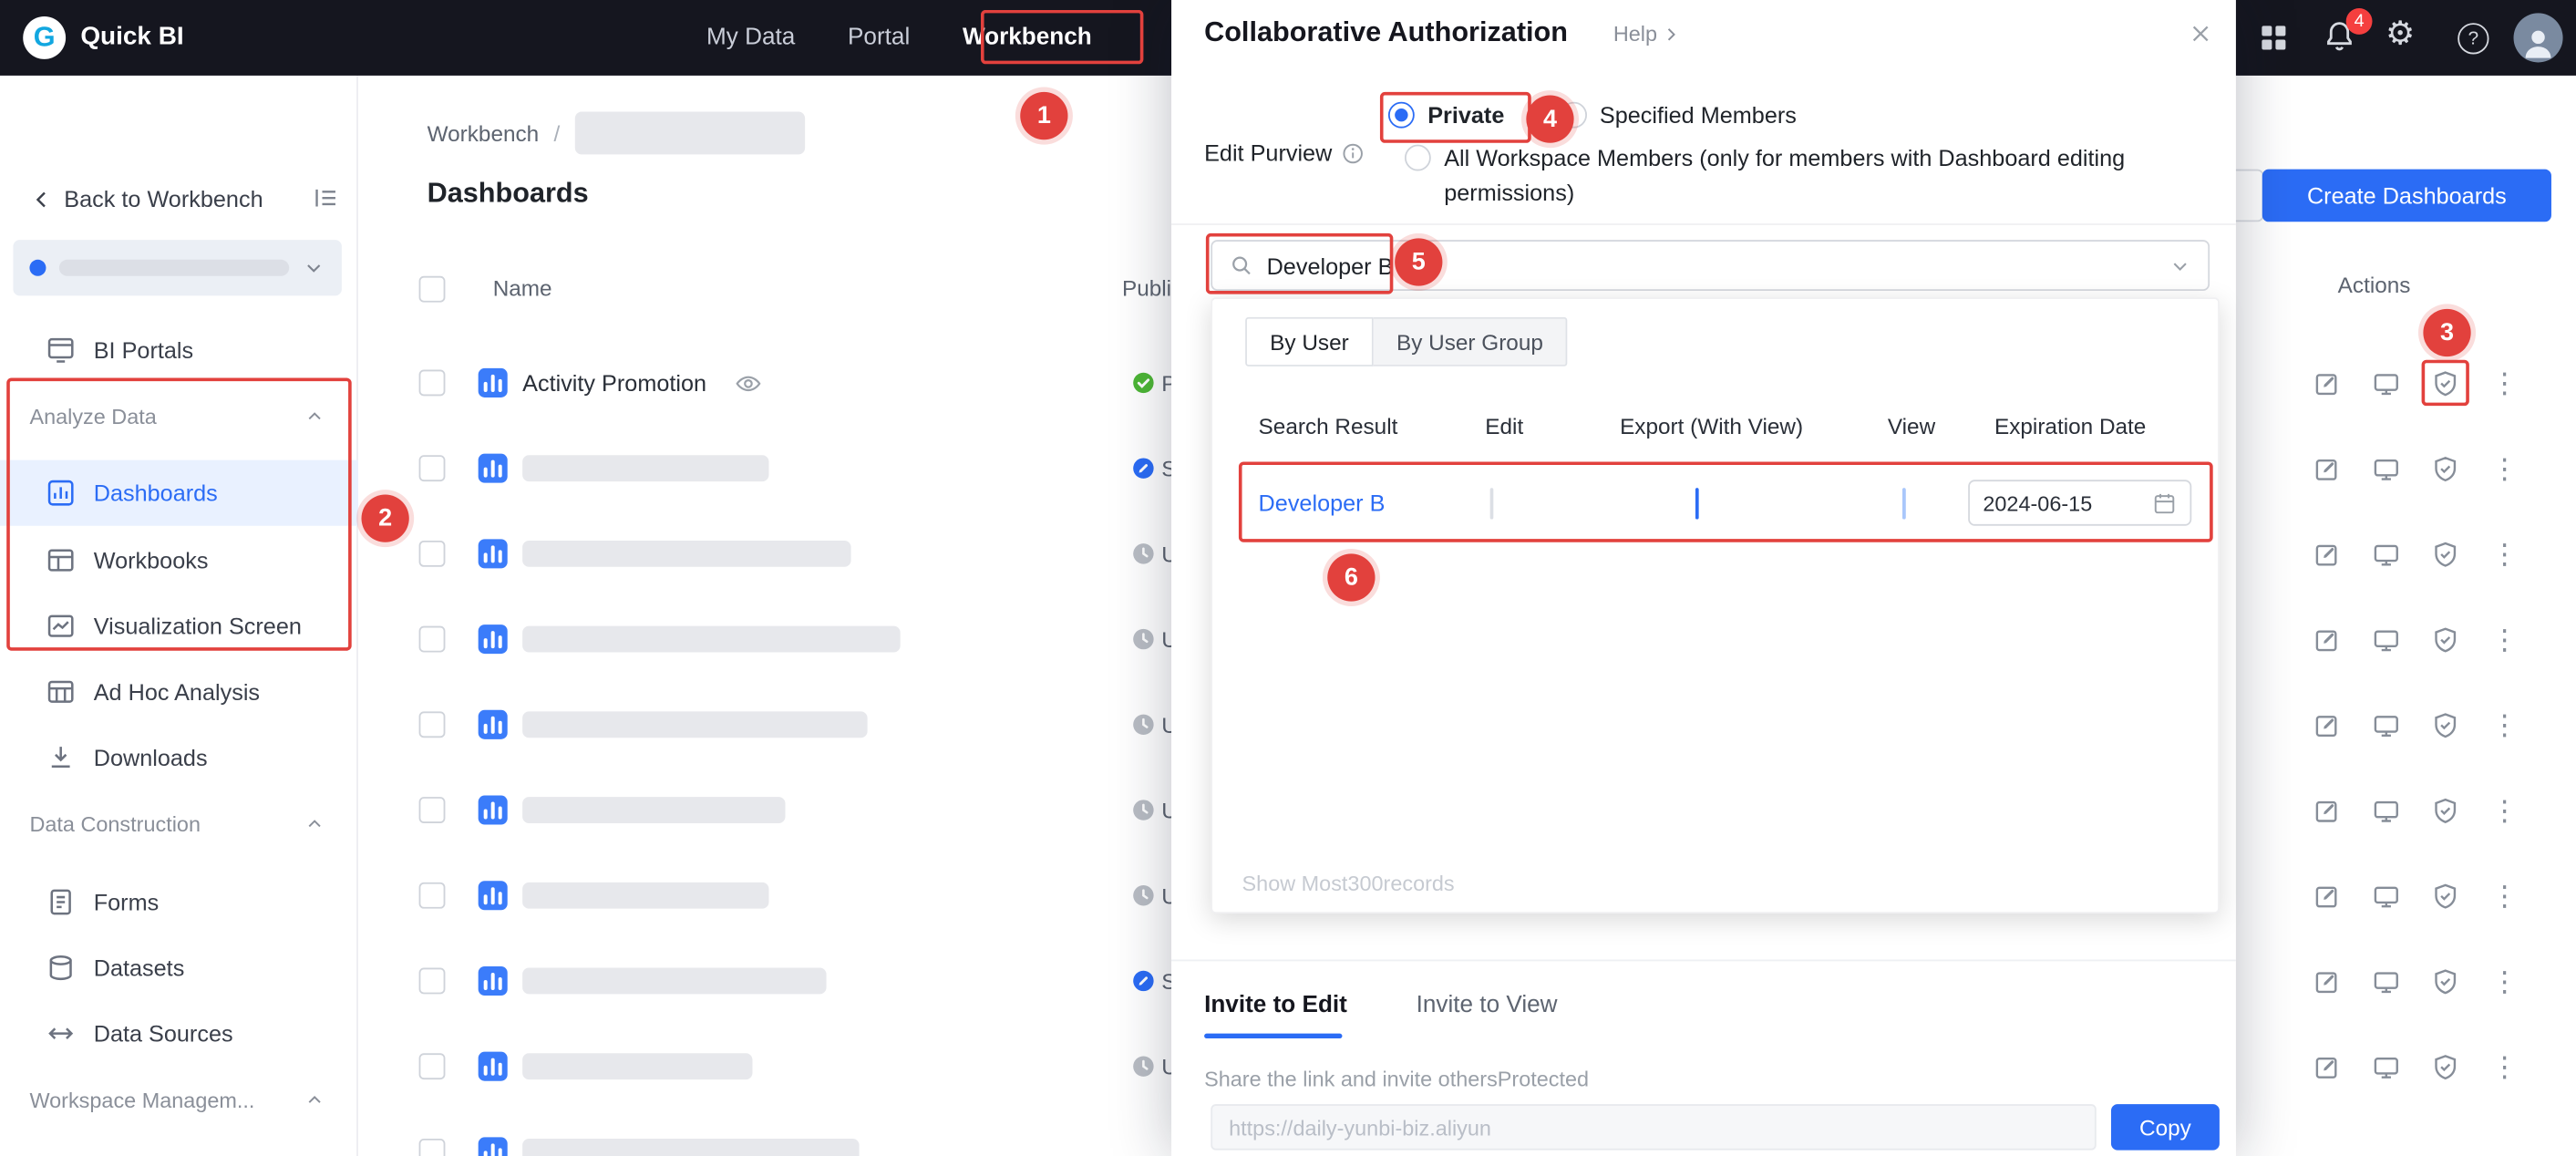 This screenshot has height=1156, width=2576. Describe the element at coordinates (189, 1153) in the screenshot. I see `sidebar-item-workspace-members: Workspace Members and Information` at that location.